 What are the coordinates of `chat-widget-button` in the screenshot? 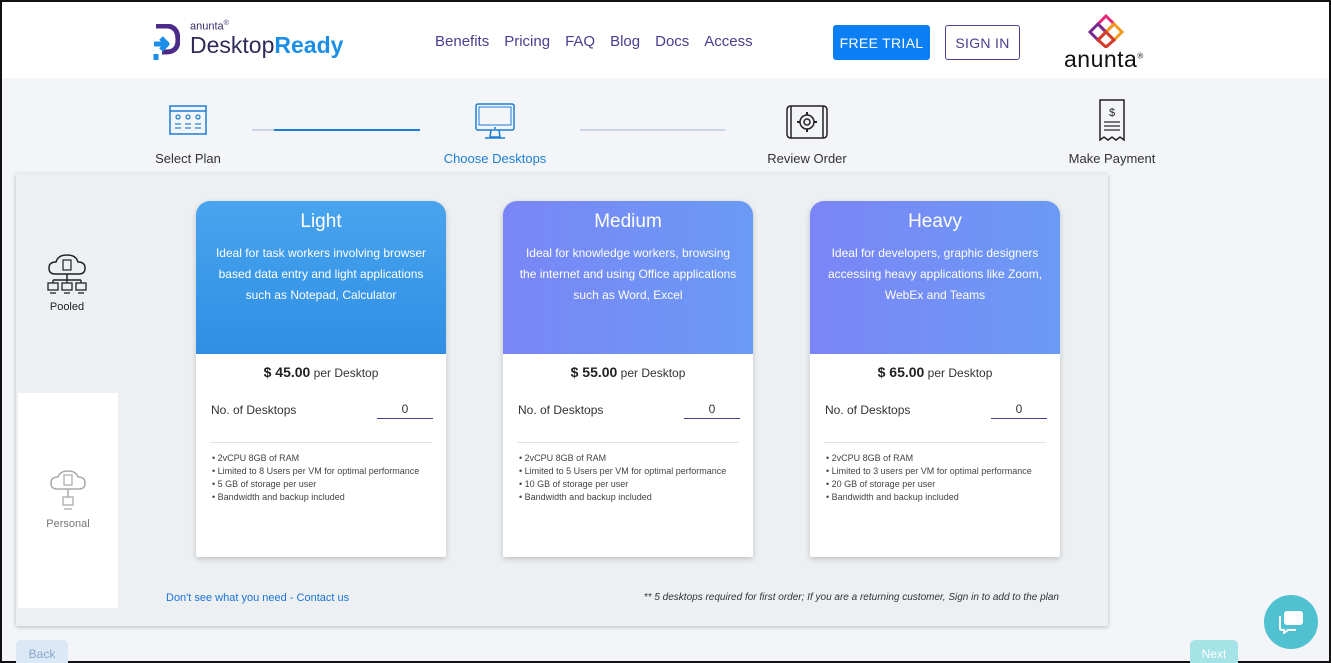 It's located at (1291, 622).